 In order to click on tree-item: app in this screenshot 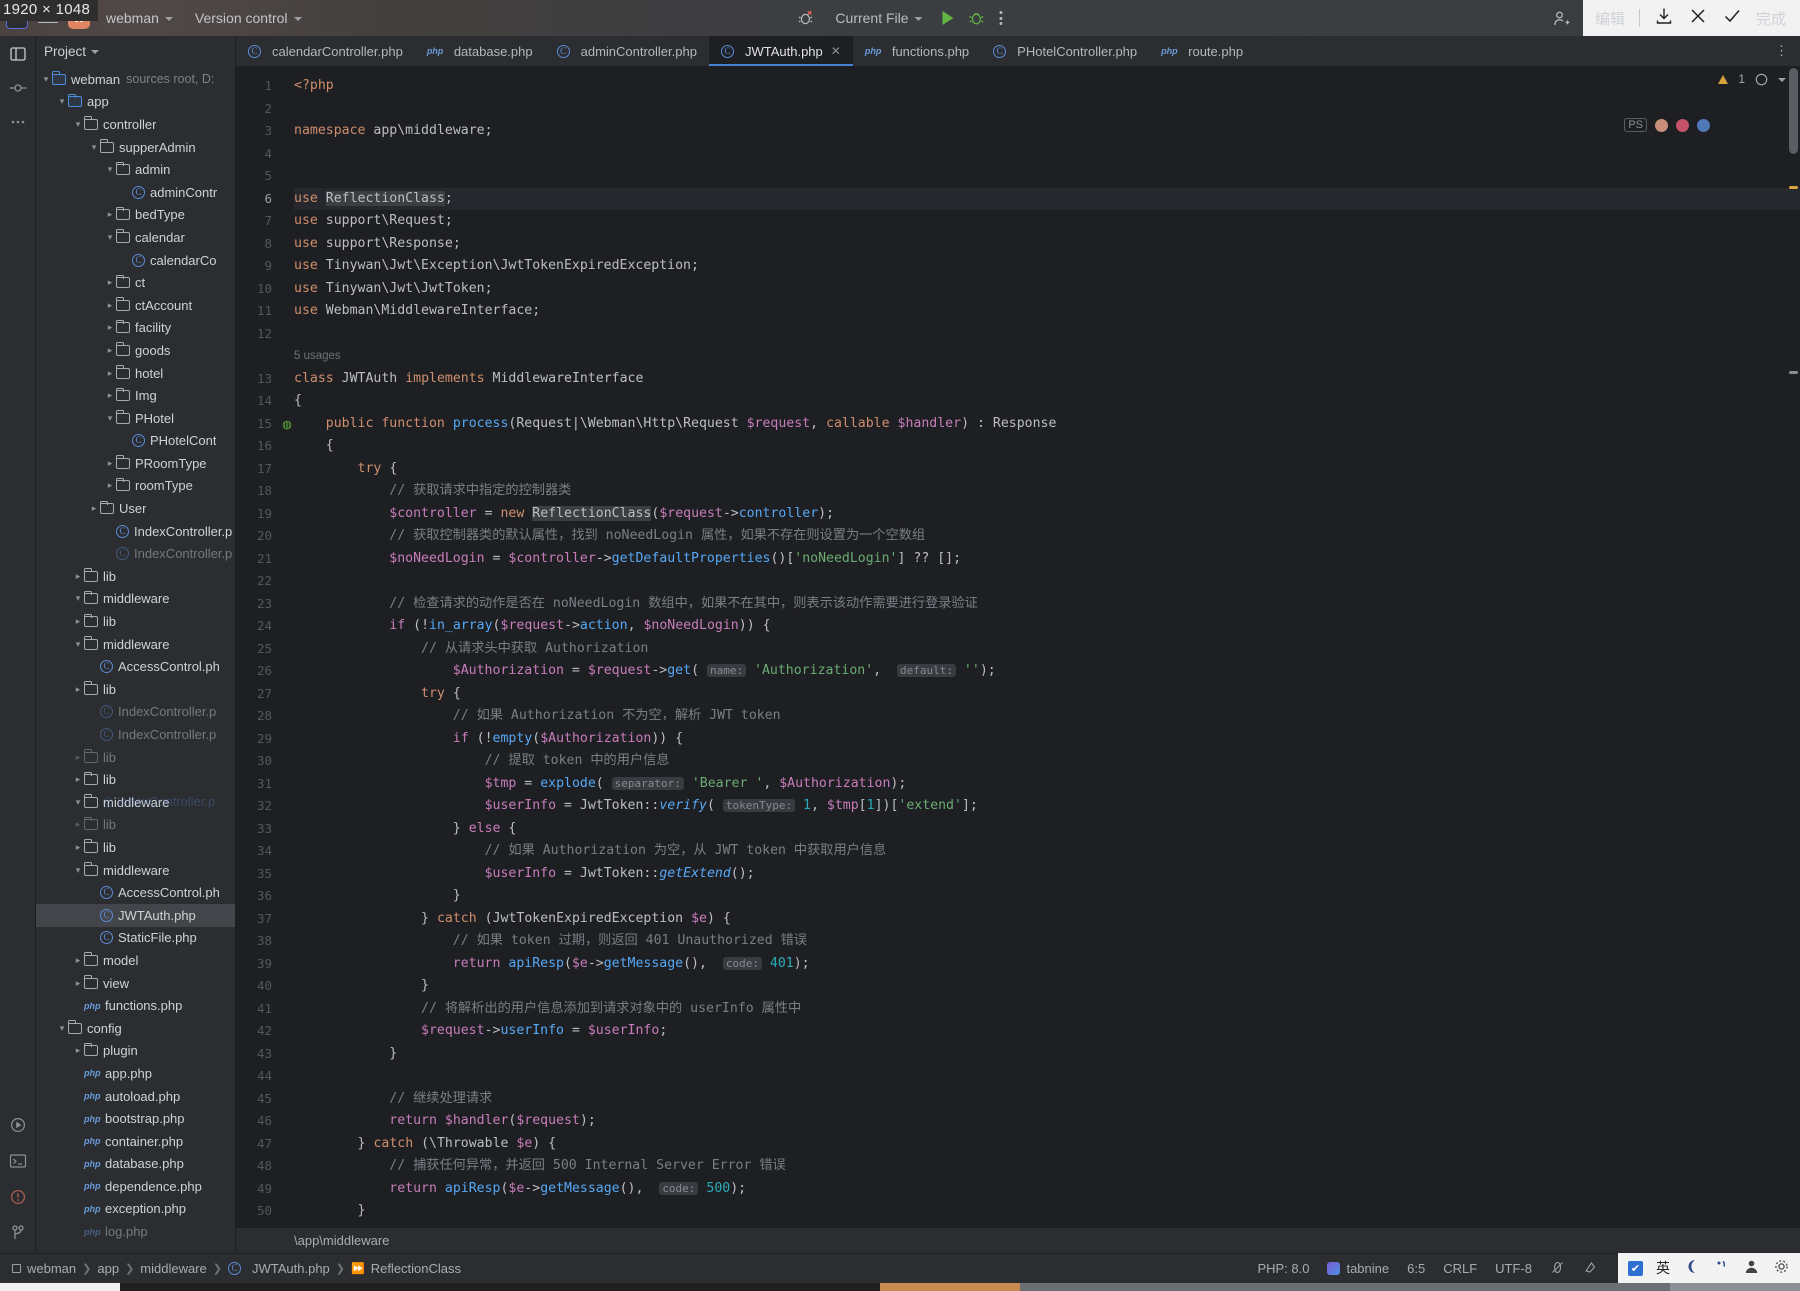, I will do `click(135, 102)`.